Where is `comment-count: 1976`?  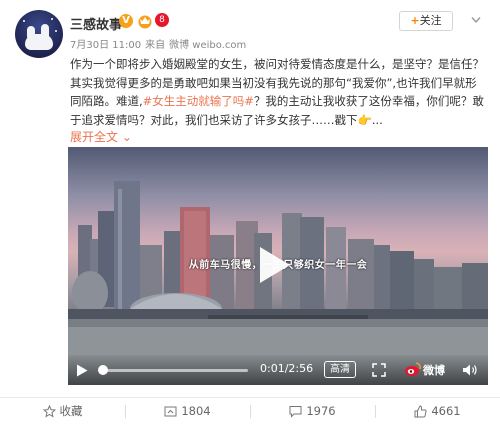
comment-count: 1976 is located at coordinates (321, 411).